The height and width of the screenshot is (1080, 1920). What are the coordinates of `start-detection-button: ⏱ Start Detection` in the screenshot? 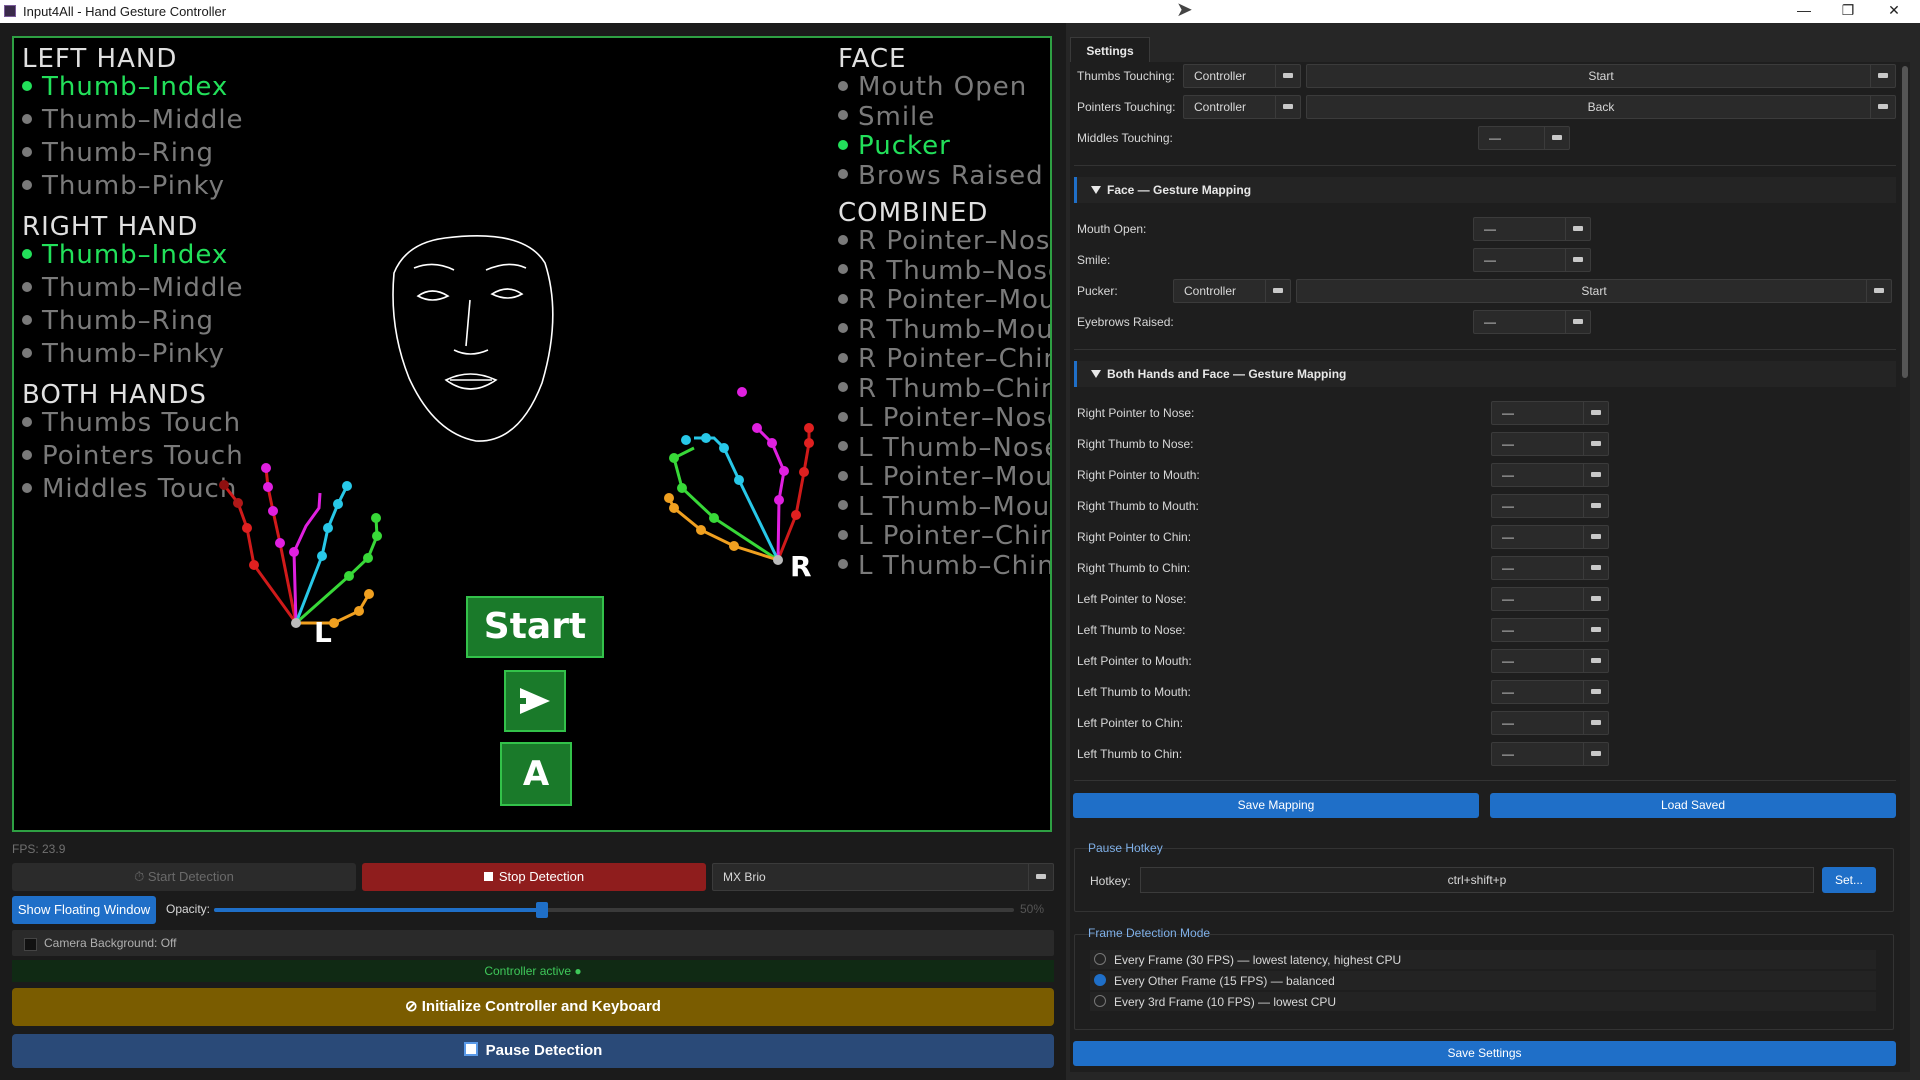 It's located at (184, 877).